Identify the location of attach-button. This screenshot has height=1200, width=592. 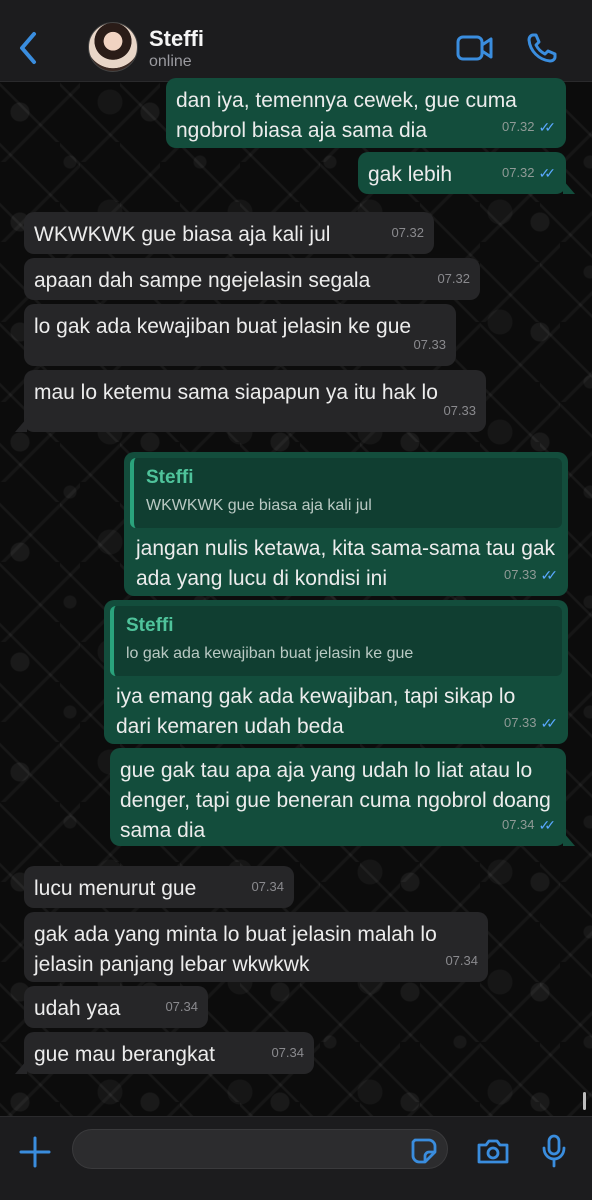
(35, 1154).